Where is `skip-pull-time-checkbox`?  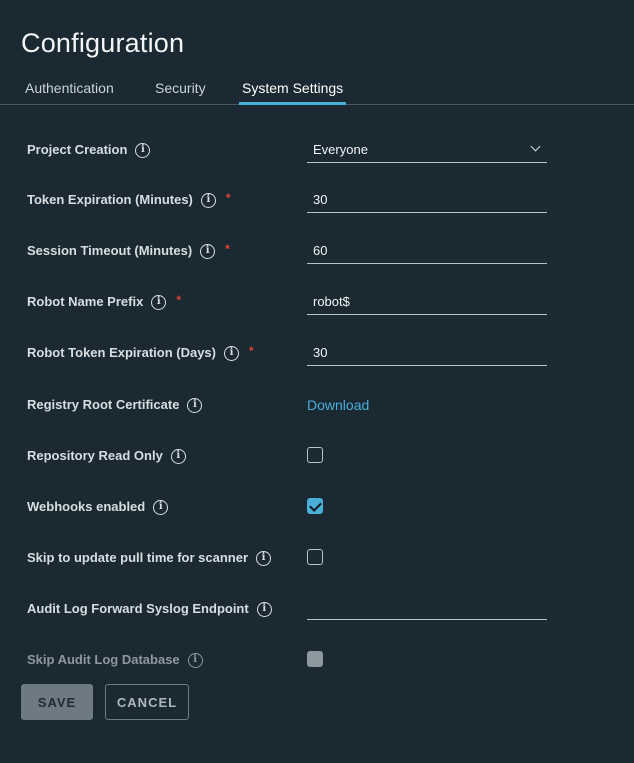
skip-pull-time-checkbox is located at coordinates (315, 557).